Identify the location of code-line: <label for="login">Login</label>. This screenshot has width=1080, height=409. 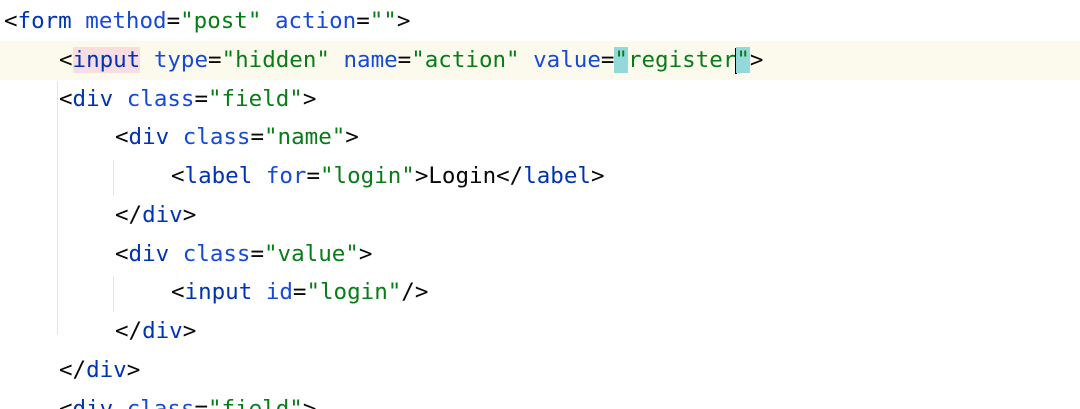
(540, 176).